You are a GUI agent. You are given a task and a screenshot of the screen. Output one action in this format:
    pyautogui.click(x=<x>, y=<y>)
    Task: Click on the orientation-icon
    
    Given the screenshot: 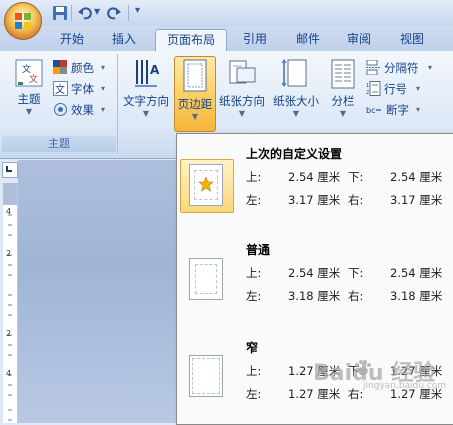 What is the action you would take?
    pyautogui.click(x=242, y=72)
    